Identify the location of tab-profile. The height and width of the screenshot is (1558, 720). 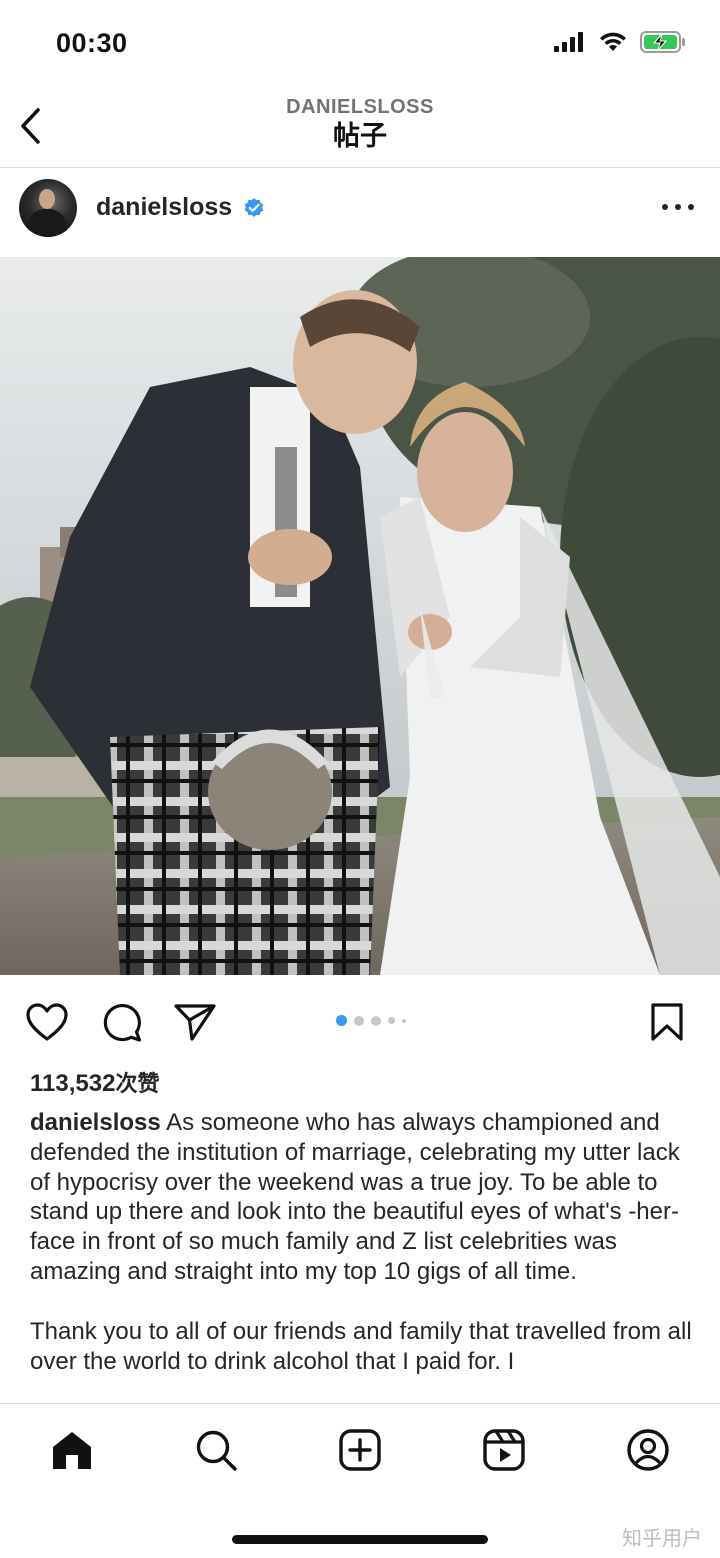
(648, 1450).